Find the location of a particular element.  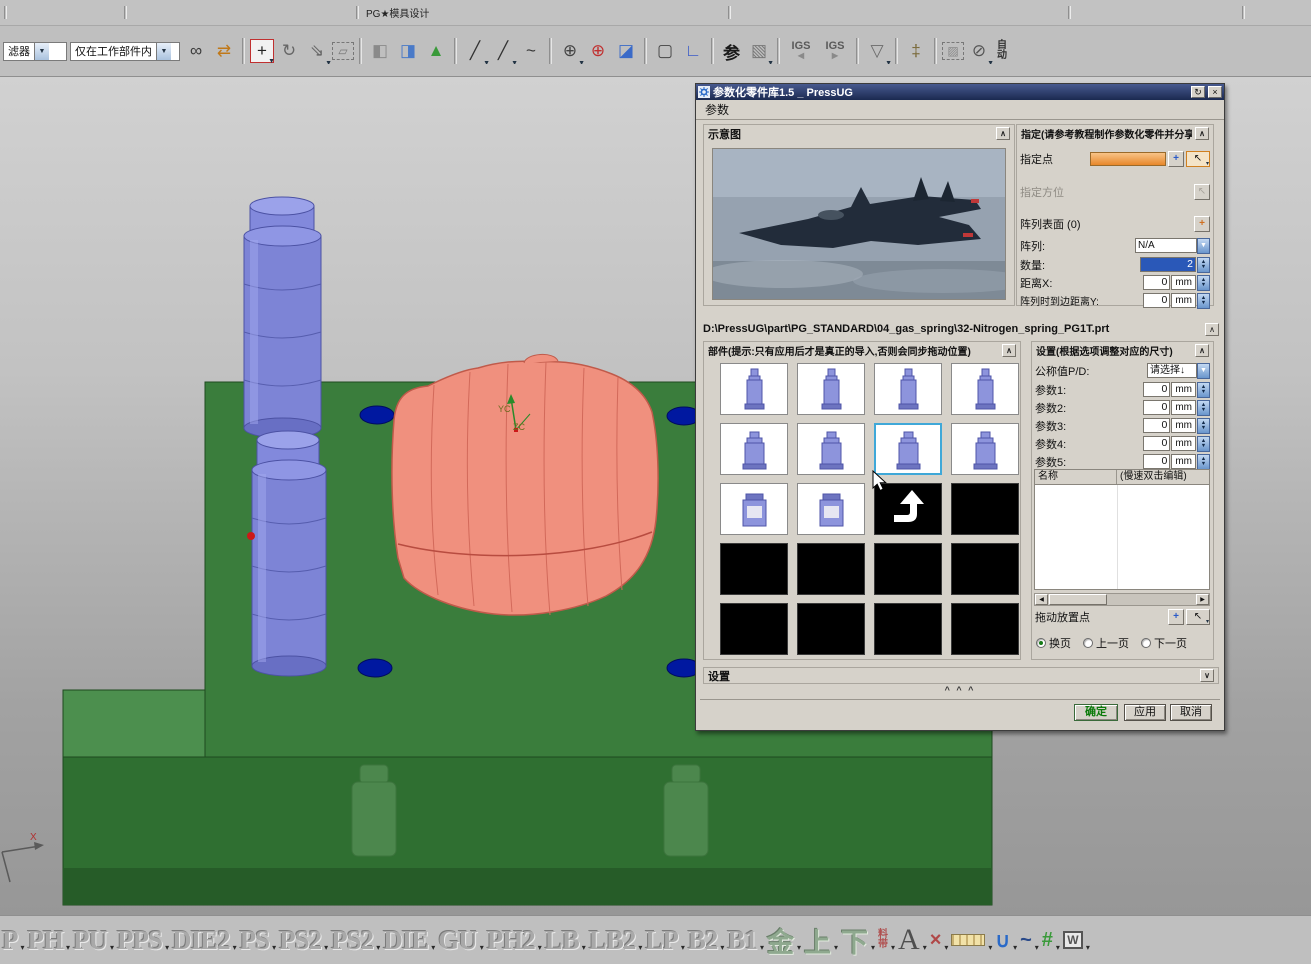

horizontal-scrollbar: ◀ ▶ is located at coordinates (1122, 599).